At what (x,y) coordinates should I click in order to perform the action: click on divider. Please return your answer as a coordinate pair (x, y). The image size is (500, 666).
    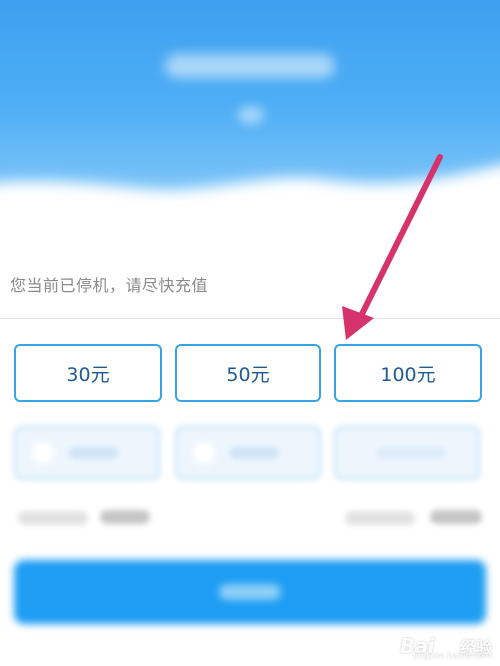
    Looking at the image, I should click on (250, 318).